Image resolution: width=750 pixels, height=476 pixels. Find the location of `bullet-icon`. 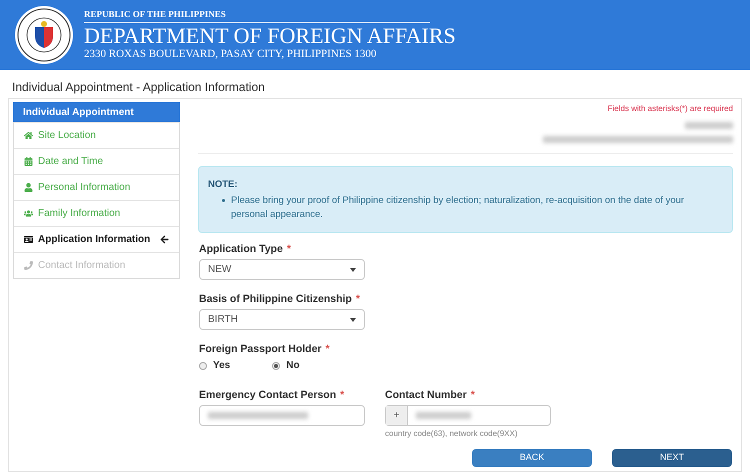

bullet-icon is located at coordinates (223, 200).